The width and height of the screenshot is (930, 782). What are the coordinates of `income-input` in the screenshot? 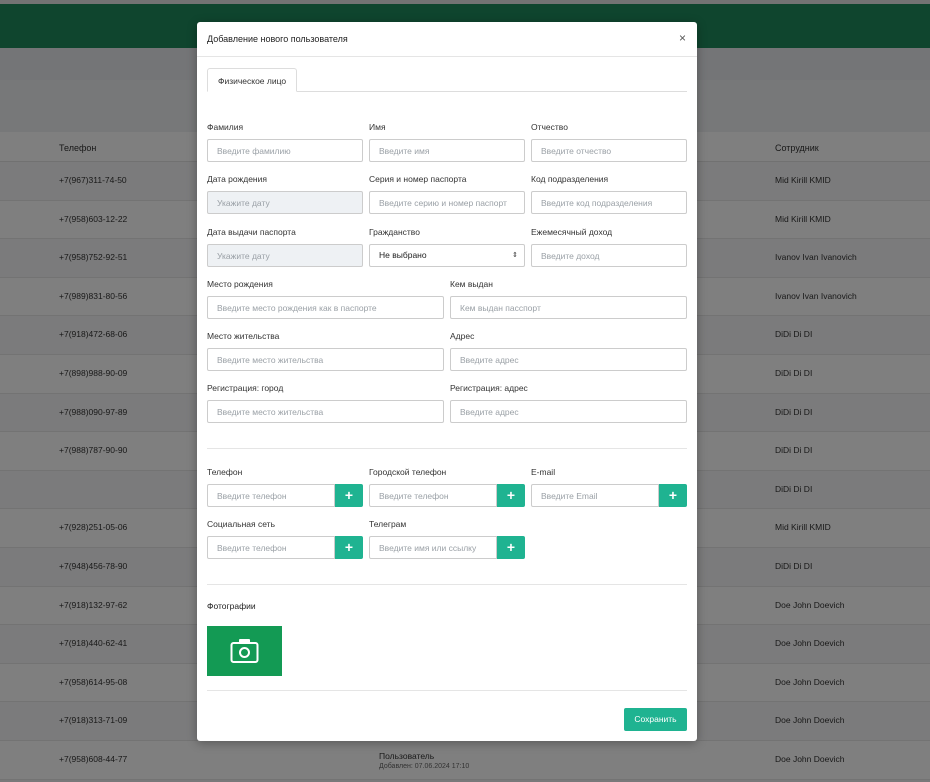 It's located at (609, 255).